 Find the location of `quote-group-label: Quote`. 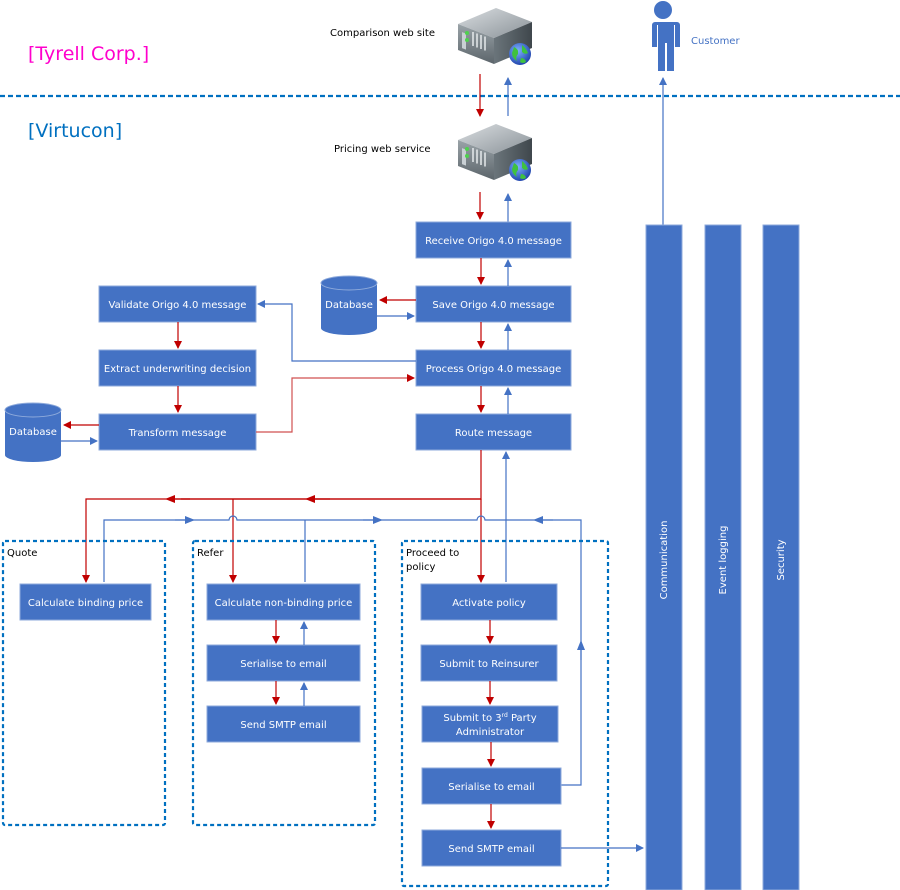

quote-group-label: Quote is located at coordinates (22, 553).